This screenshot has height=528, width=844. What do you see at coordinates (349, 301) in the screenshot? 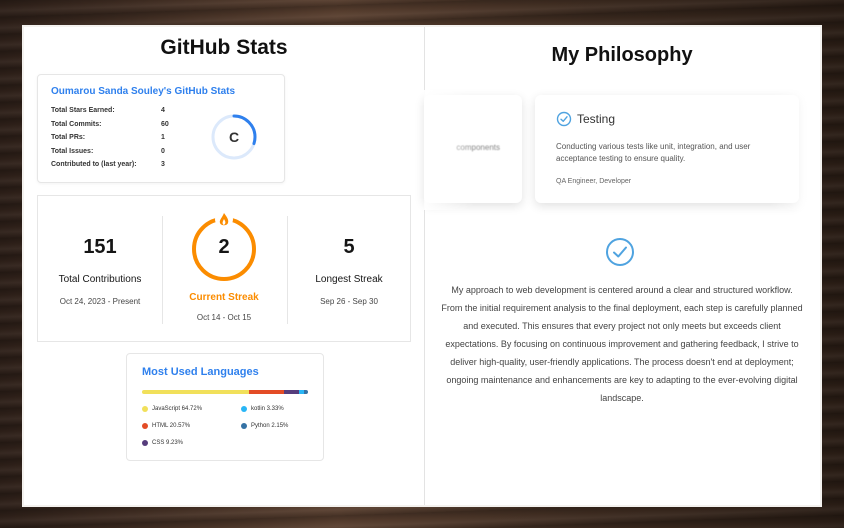
I see `longest-streak-range: Sep 26 - Sep 30` at bounding box center [349, 301].